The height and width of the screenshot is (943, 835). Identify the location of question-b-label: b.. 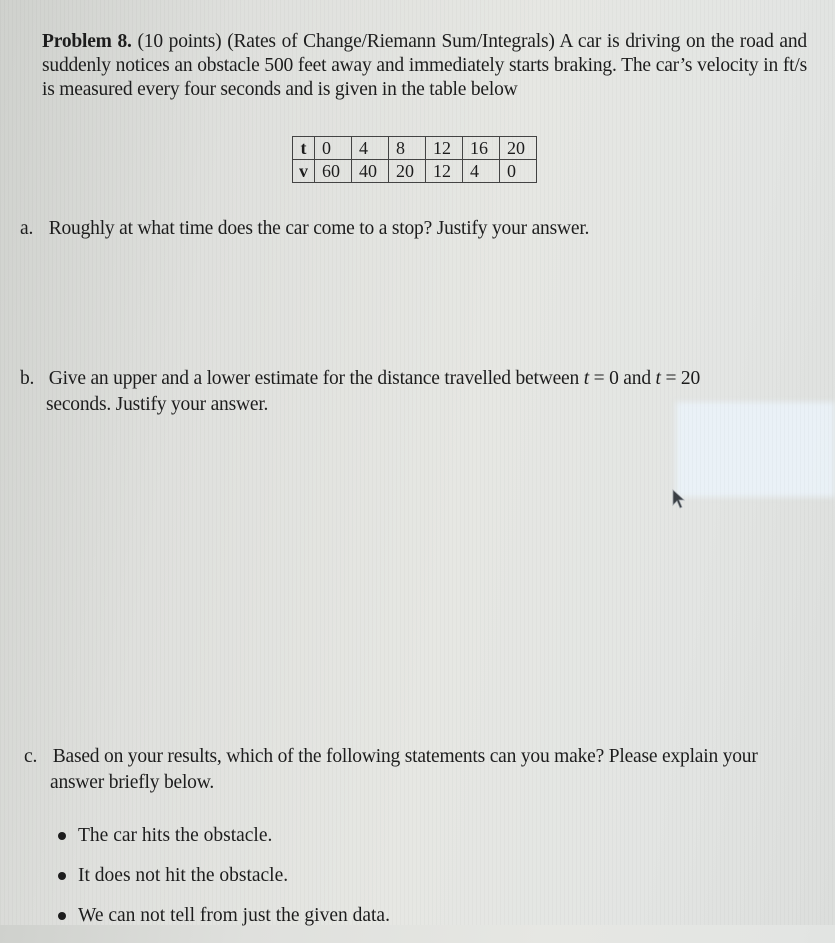
(27, 378).